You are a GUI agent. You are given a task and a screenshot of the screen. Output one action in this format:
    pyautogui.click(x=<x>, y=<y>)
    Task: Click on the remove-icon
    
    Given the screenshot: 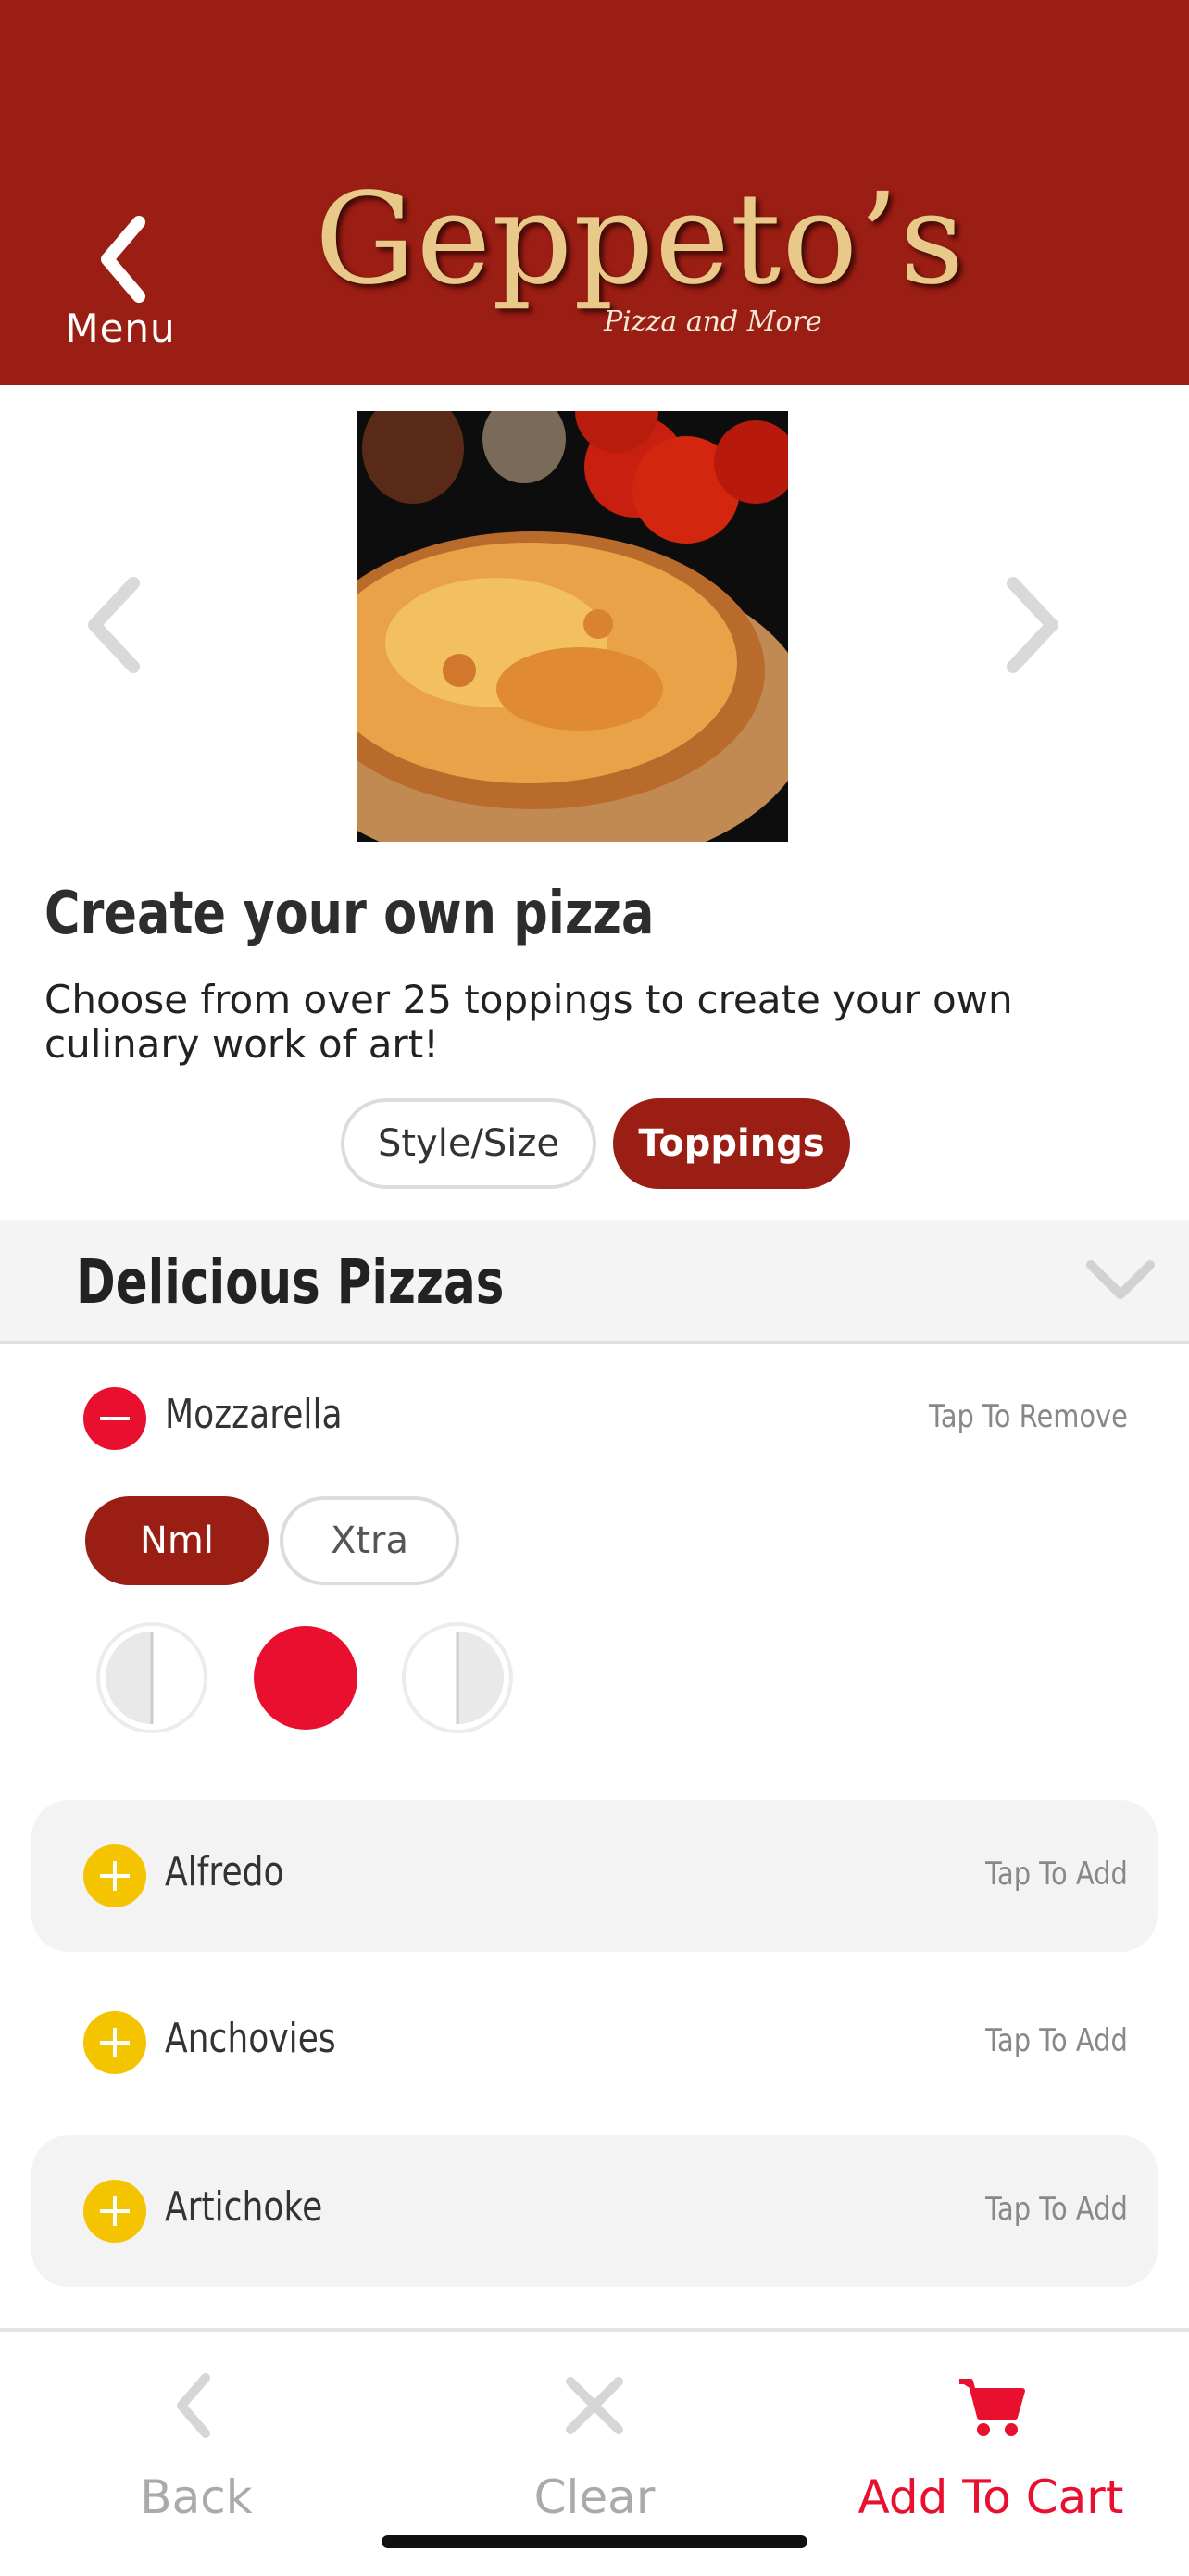 What is the action you would take?
    pyautogui.click(x=114, y=1419)
    